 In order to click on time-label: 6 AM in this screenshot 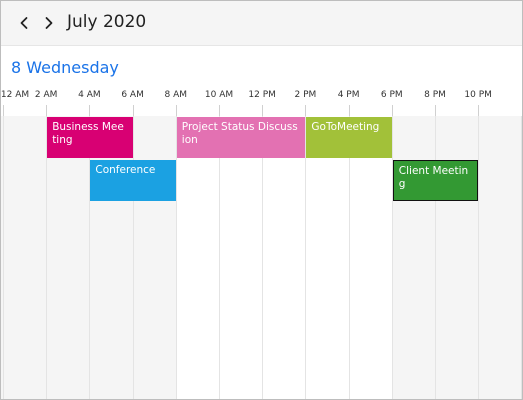, I will do `click(132, 95)`.